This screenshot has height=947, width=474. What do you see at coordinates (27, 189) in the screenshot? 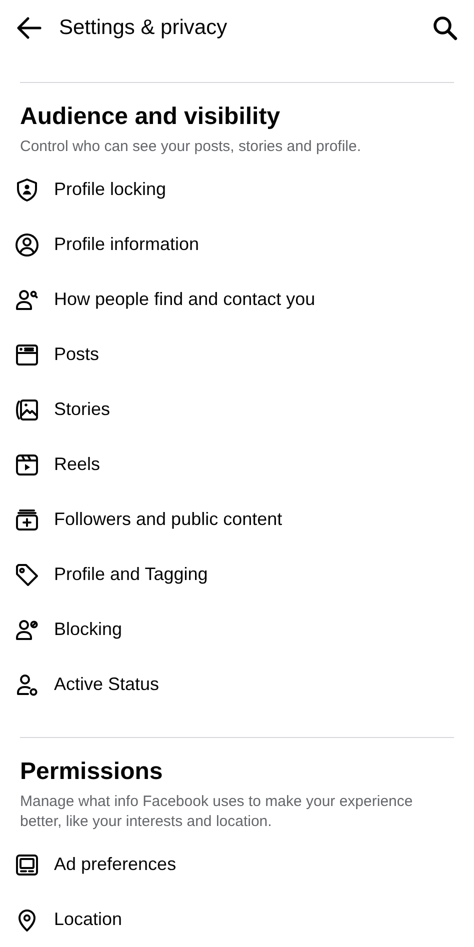
I see `shield-person-icon` at bounding box center [27, 189].